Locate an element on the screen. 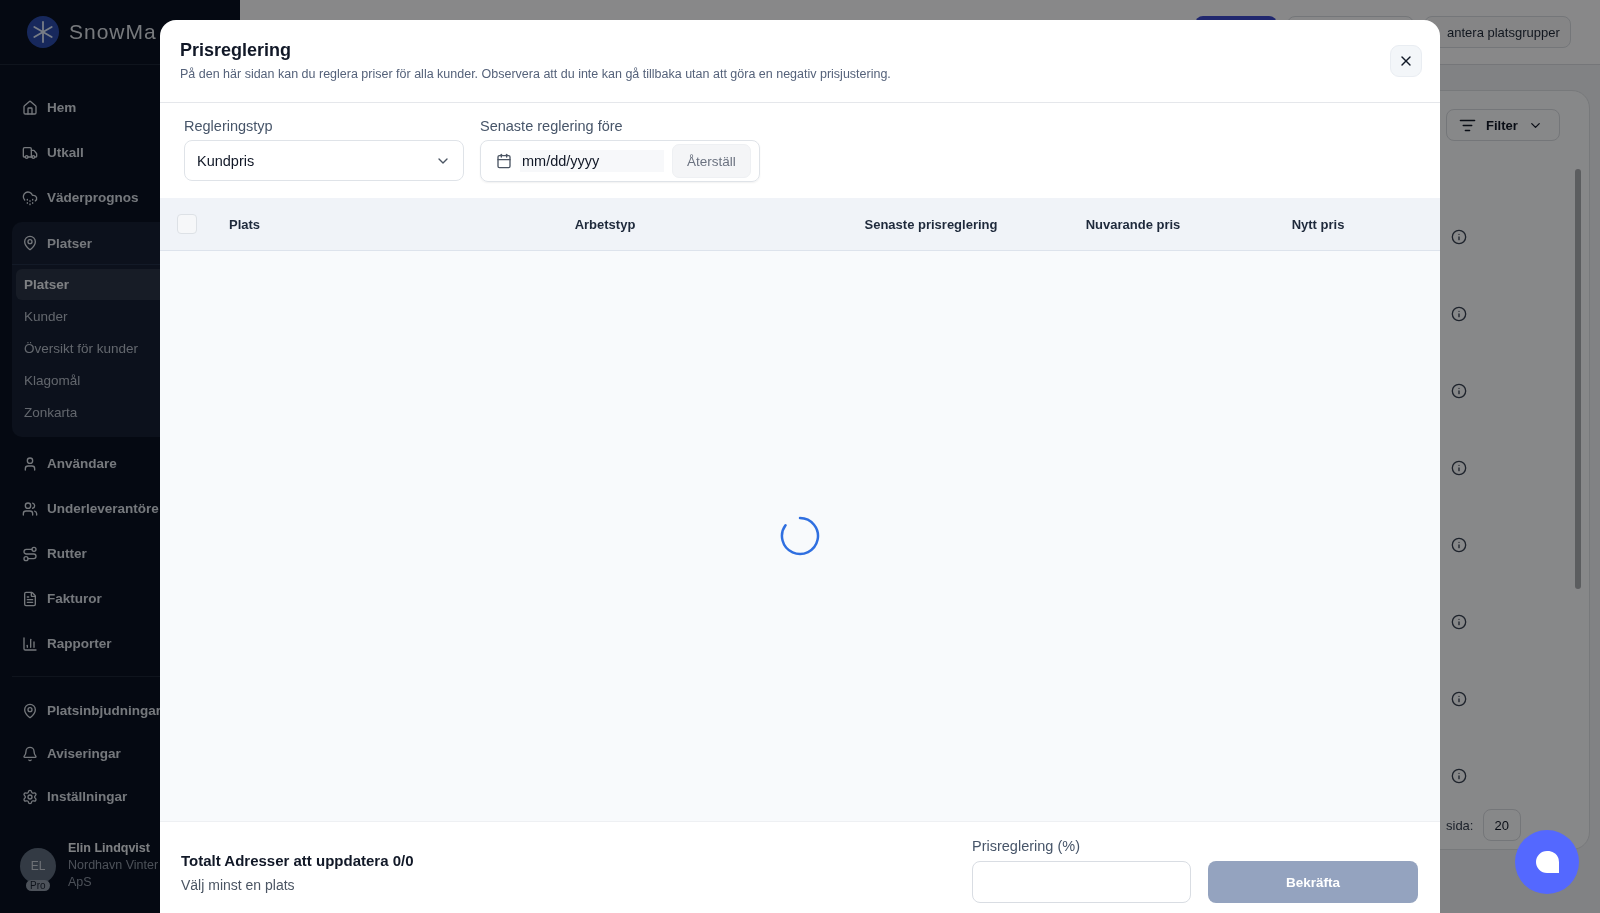 This screenshot has height=913, width=1600. nav-item: Rutter is located at coordinates (120, 553).